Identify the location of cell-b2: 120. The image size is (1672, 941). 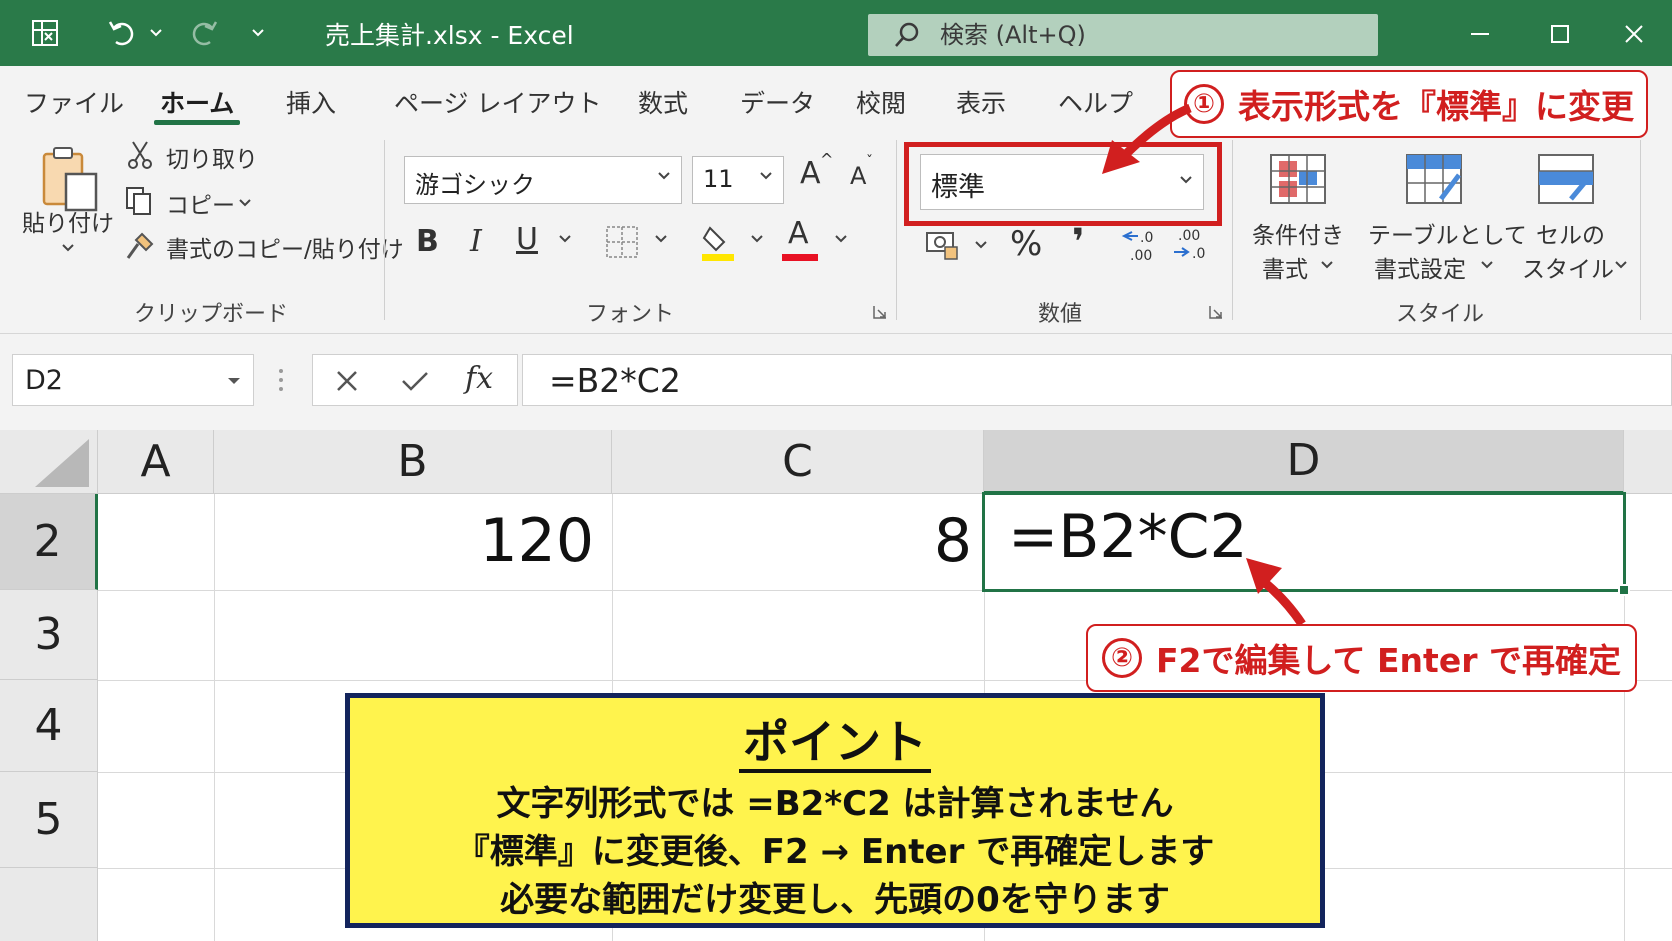
(536, 541).